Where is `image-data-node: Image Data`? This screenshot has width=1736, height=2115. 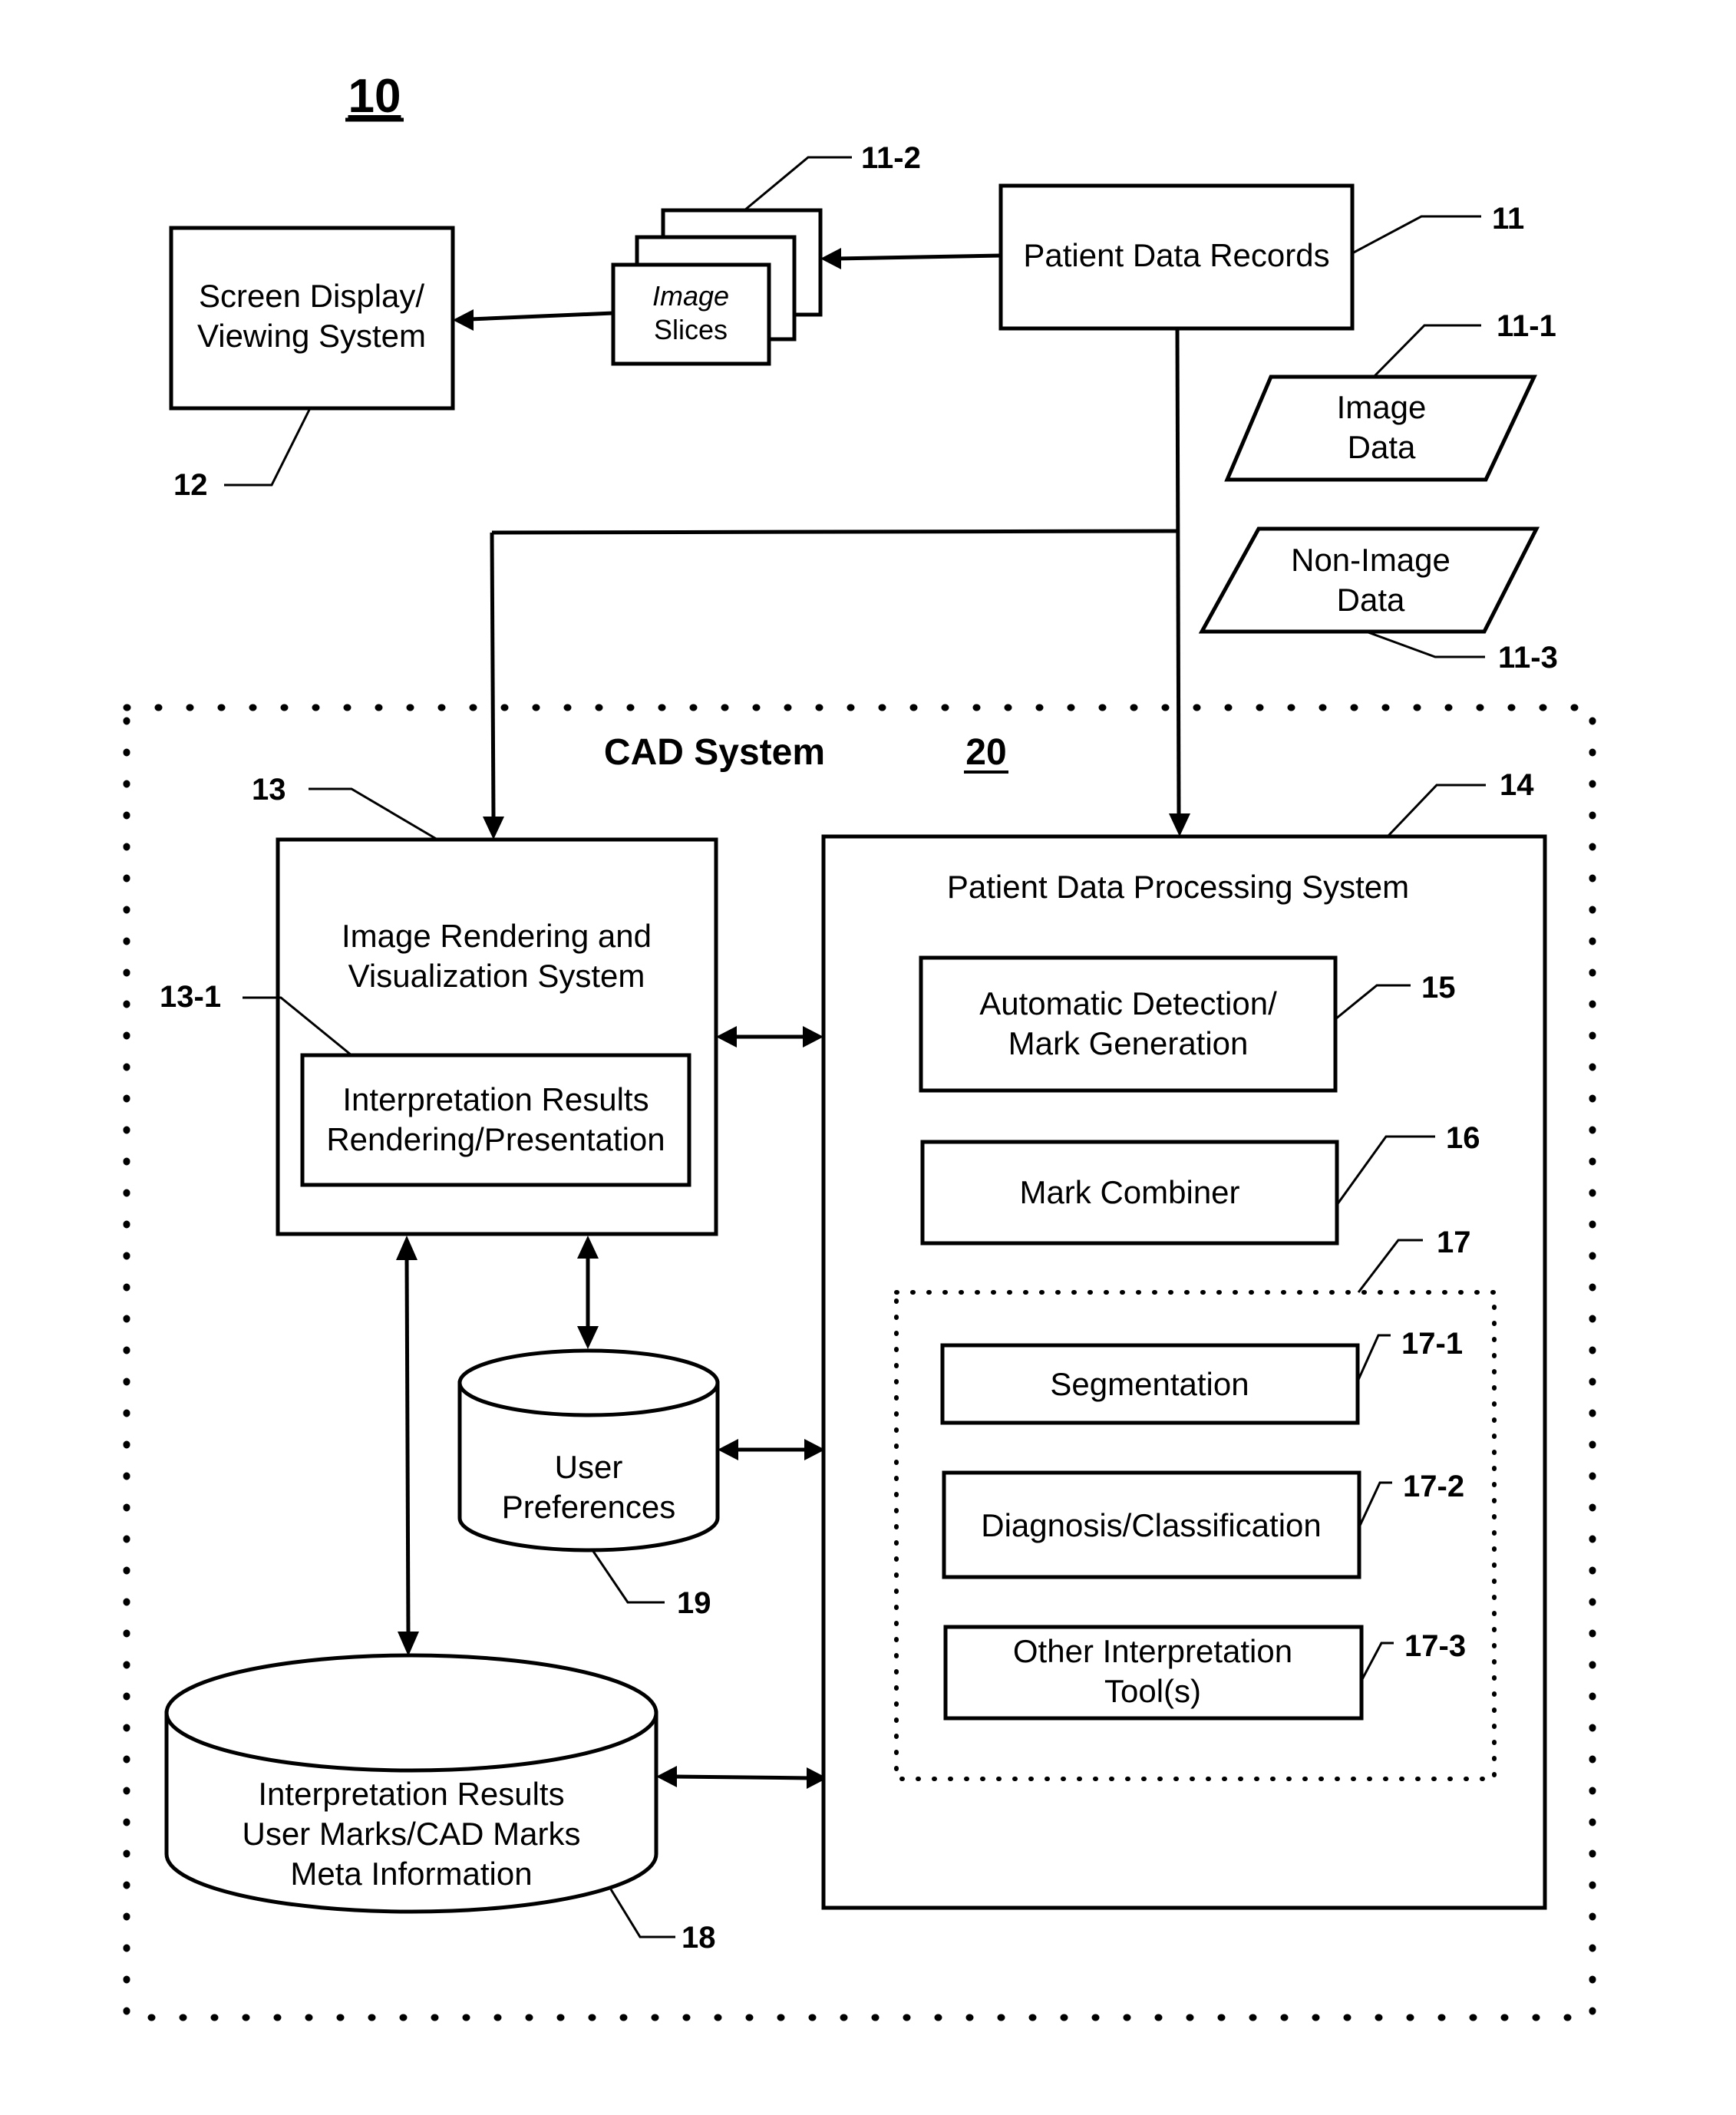
image-data-node: Image Data is located at coordinates (1380, 428).